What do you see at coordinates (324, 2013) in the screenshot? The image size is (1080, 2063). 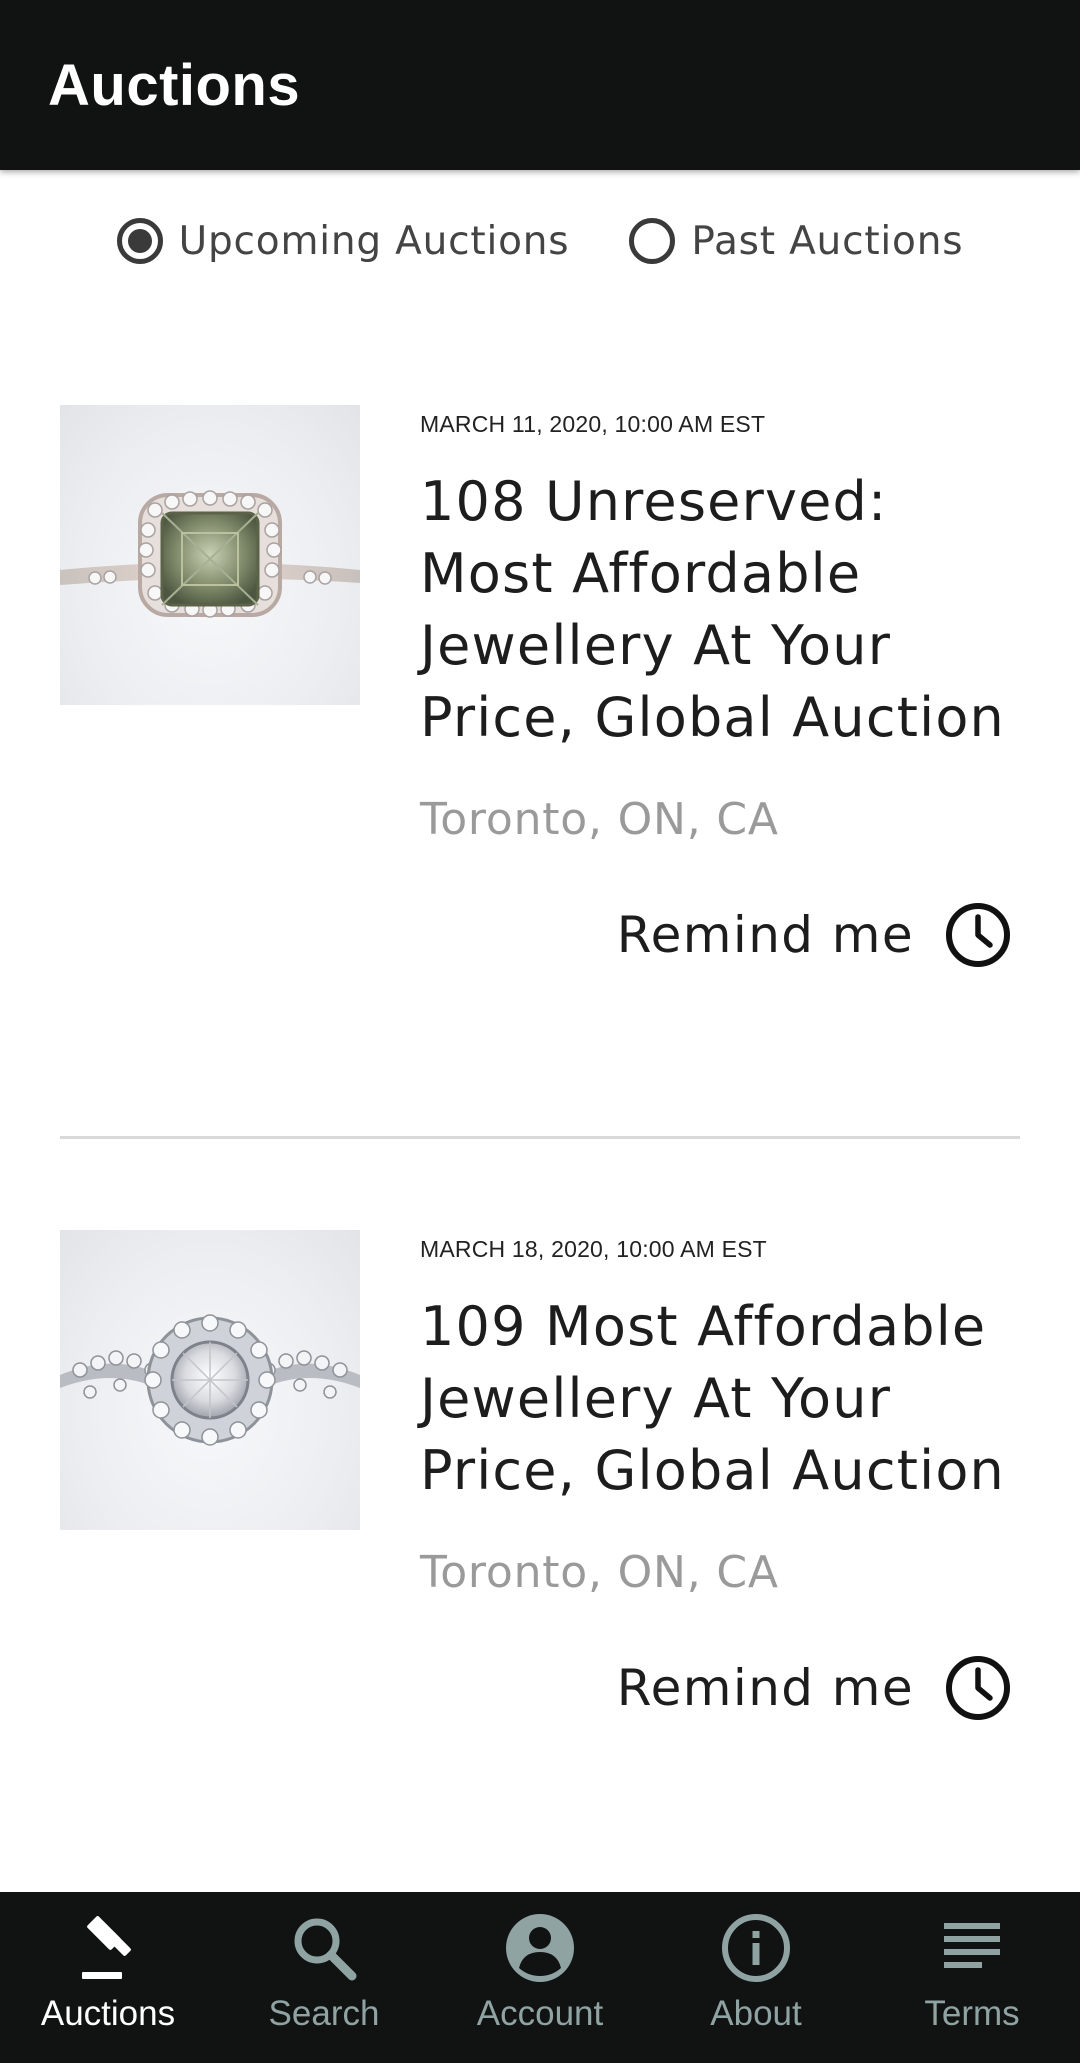 I see `nav-search-label: Search` at bounding box center [324, 2013].